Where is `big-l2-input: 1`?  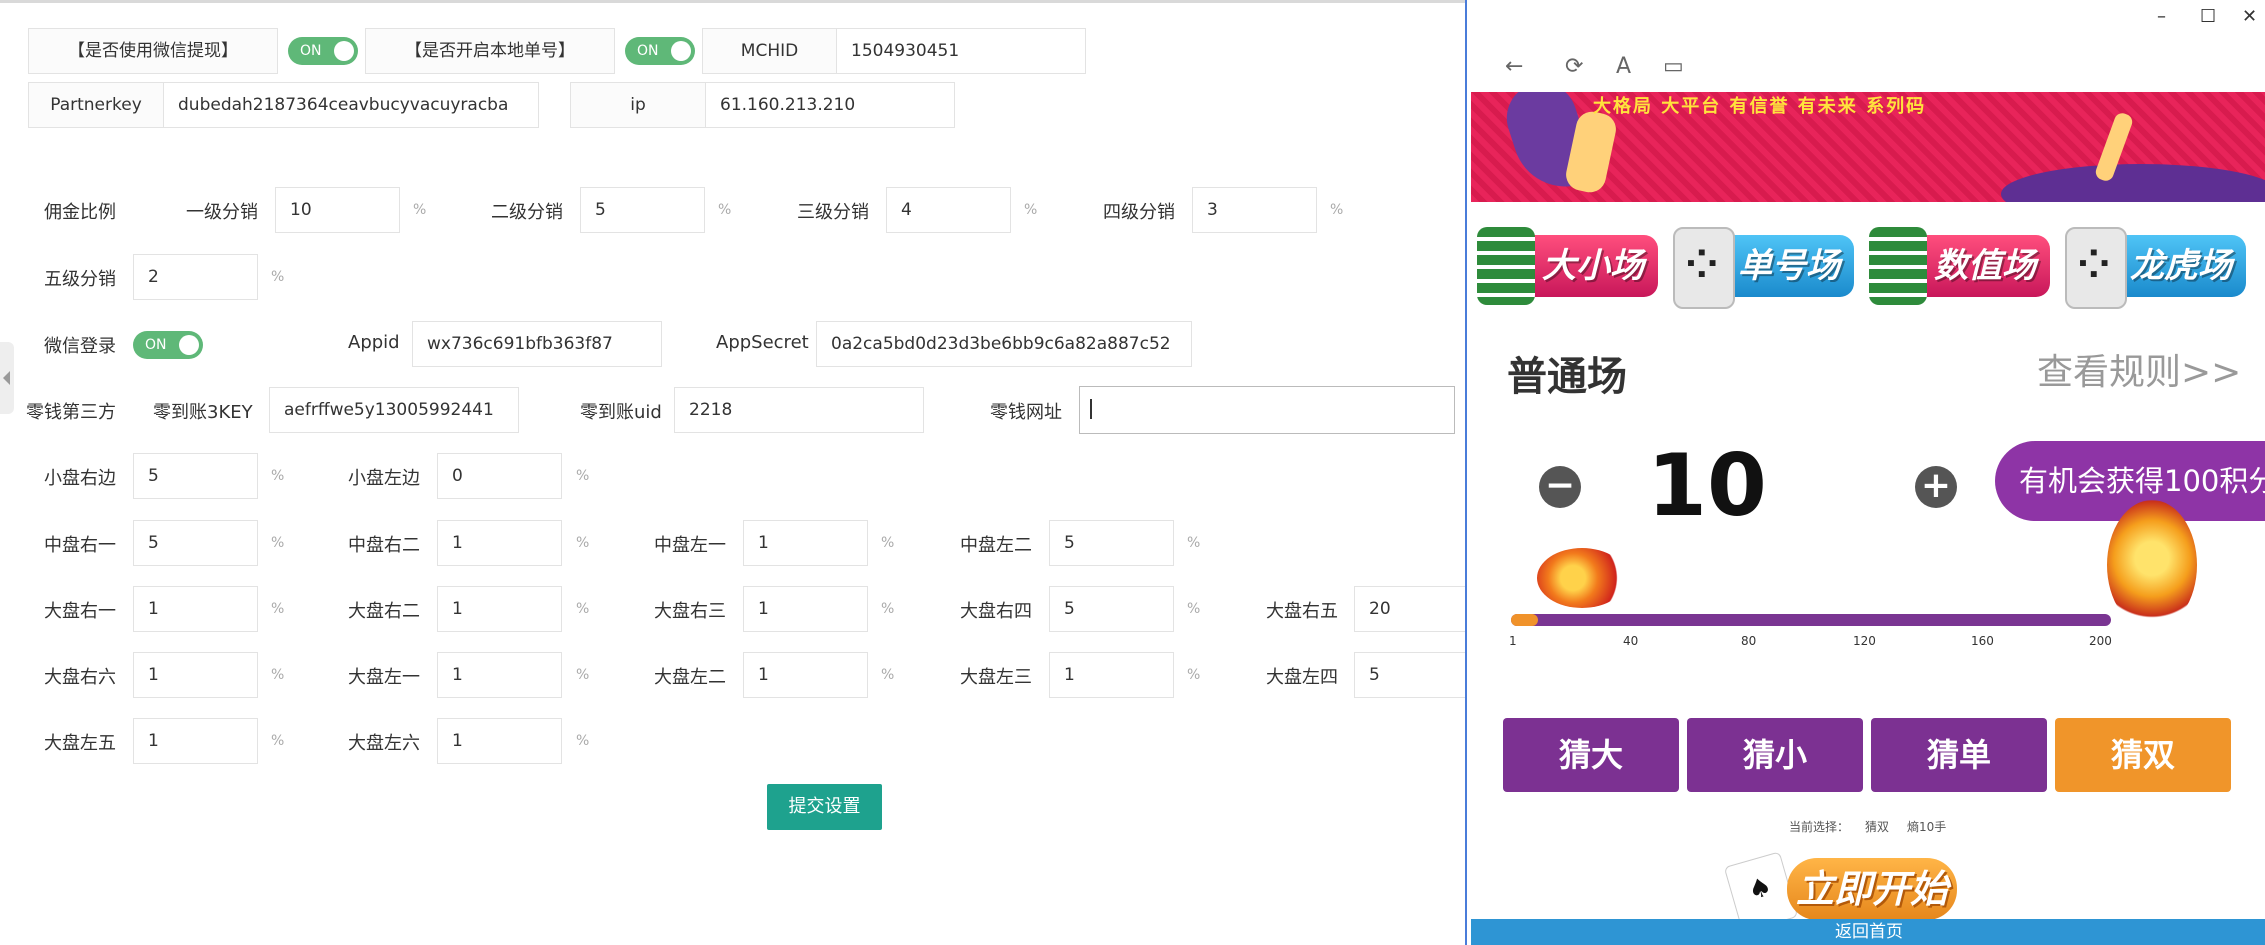 big-l2-input: 1 is located at coordinates (805, 675).